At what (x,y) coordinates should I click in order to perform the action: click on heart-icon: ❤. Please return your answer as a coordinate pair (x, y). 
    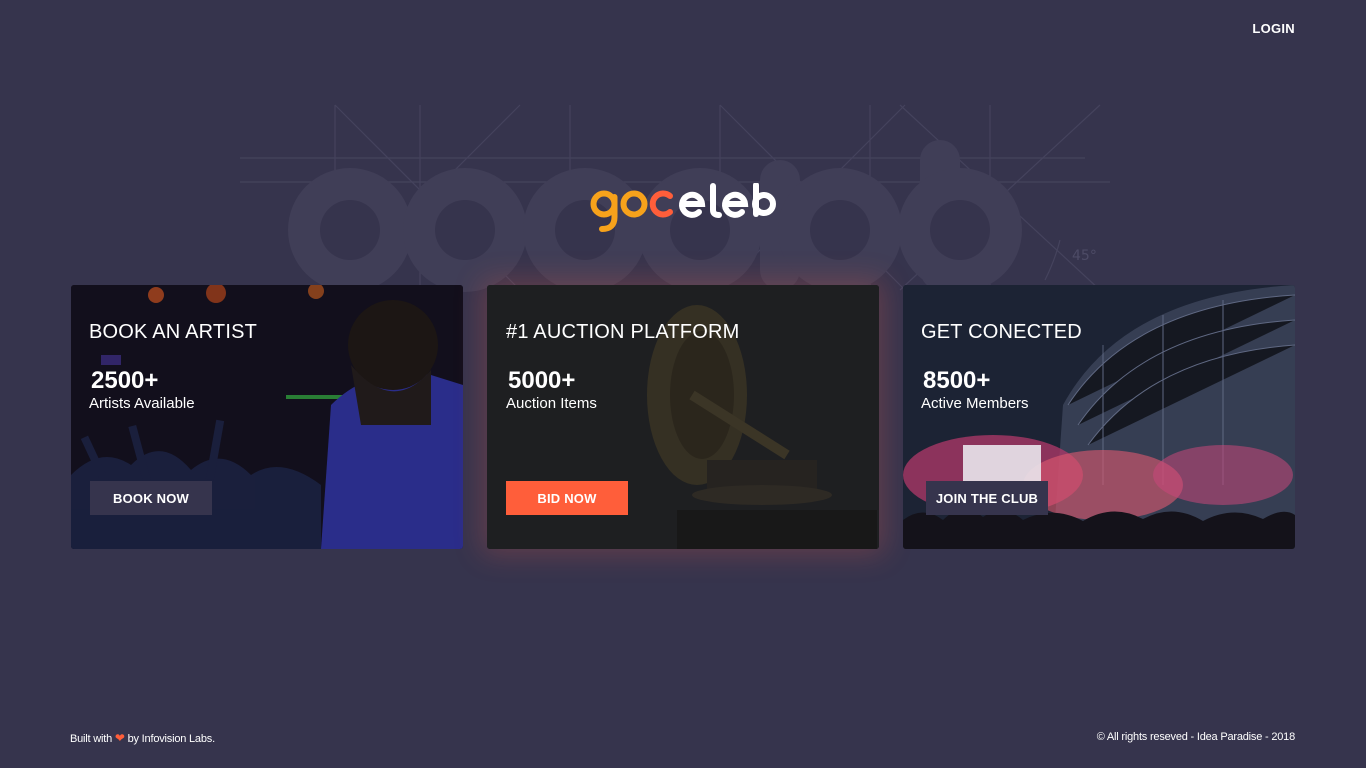
    Looking at the image, I should click on (119, 738).